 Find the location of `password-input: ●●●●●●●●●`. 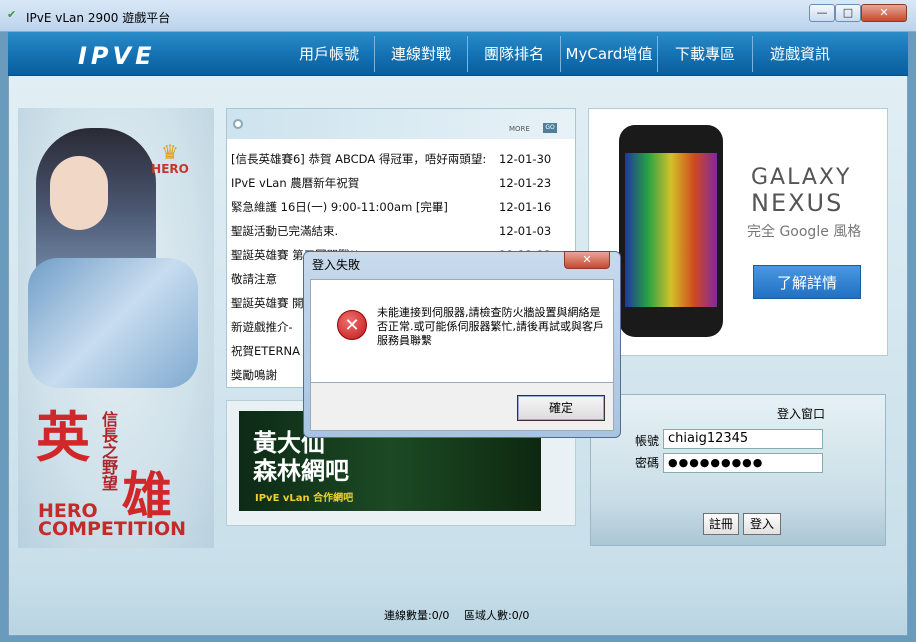

password-input: ●●●●●●●●● is located at coordinates (743, 463).